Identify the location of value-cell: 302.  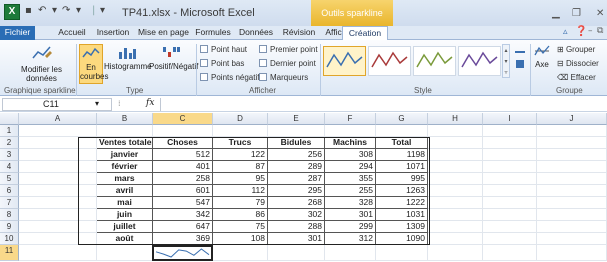
(296, 215).